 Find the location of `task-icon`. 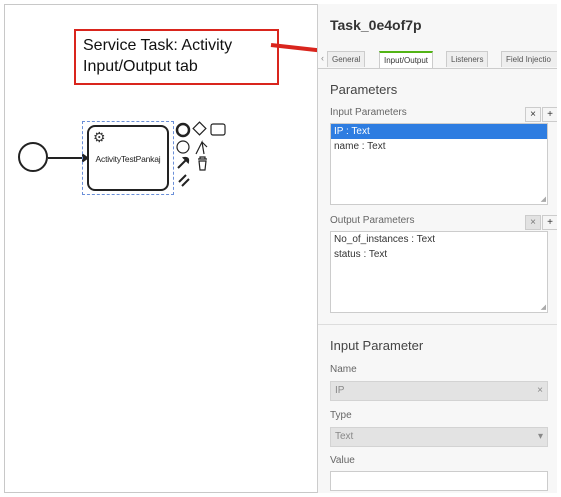

task-icon is located at coordinates (218, 129).